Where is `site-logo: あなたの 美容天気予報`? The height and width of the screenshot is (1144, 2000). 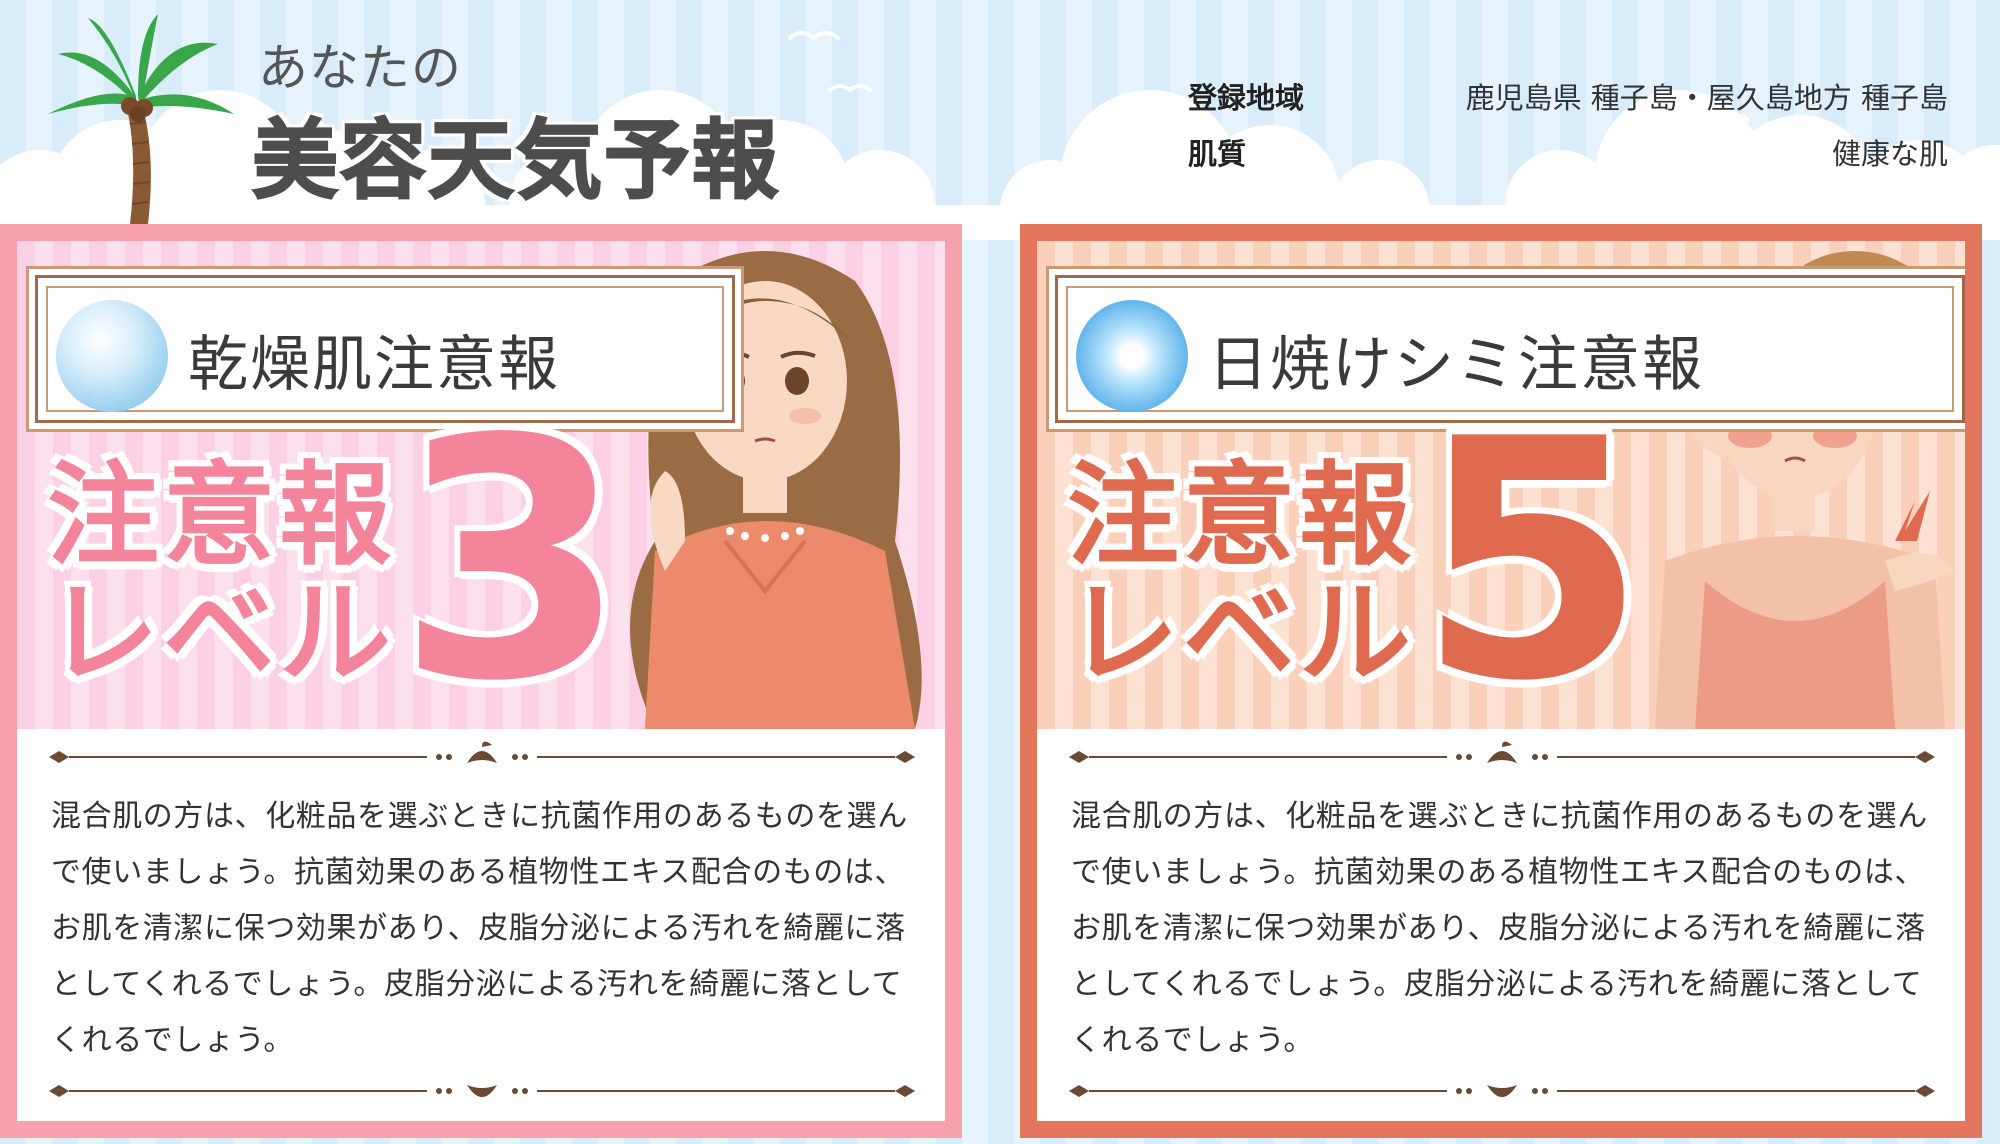 site-logo: あなたの 美容天気予報 is located at coordinates (420, 119).